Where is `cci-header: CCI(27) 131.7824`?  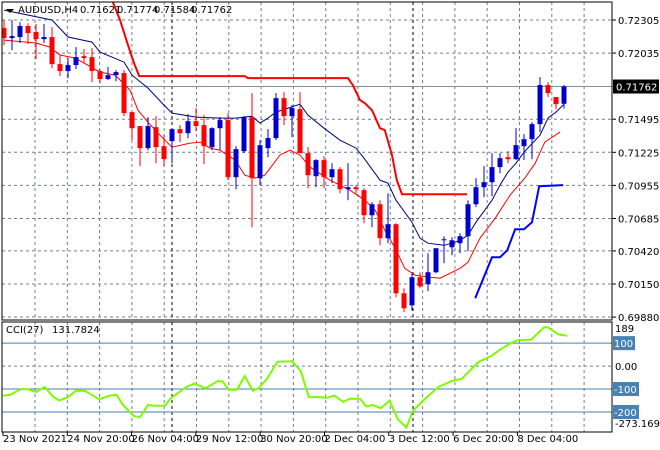
cci-header: CCI(27) 131.7824 is located at coordinates (53, 330).